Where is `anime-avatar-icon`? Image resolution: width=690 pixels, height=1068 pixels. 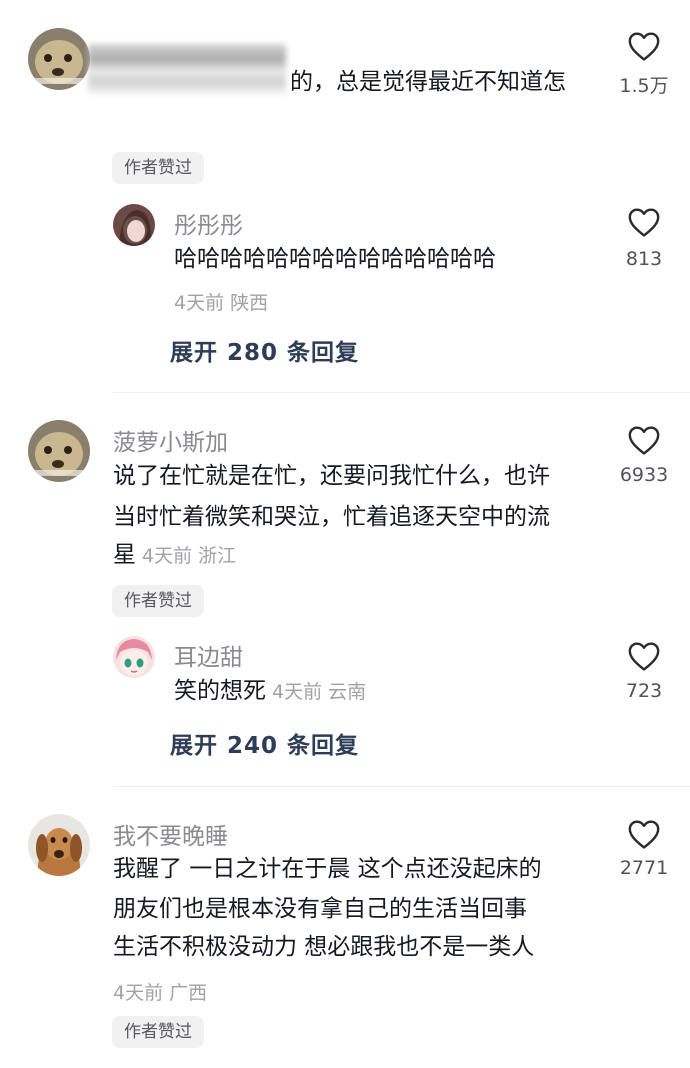
anime-avatar-icon is located at coordinates (134, 657).